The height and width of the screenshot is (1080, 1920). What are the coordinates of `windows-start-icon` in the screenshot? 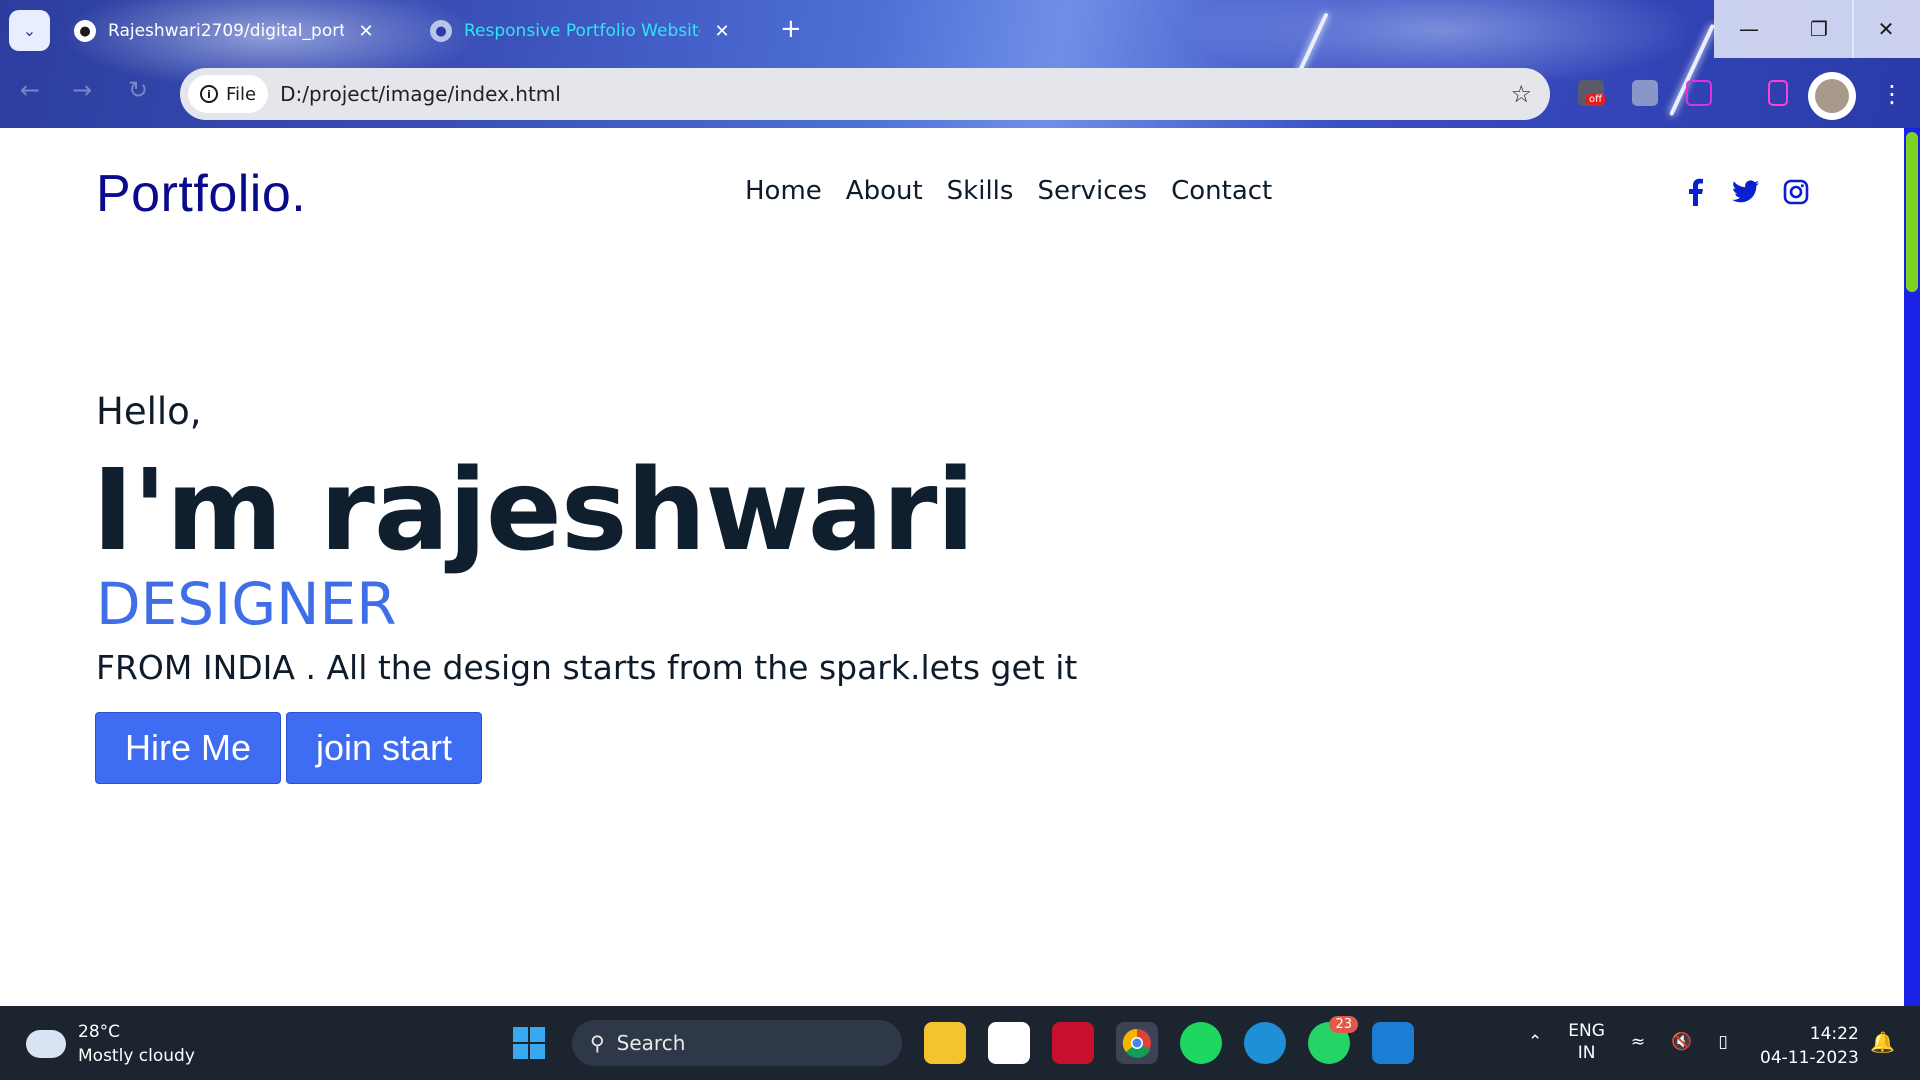 It's located at (529, 1043).